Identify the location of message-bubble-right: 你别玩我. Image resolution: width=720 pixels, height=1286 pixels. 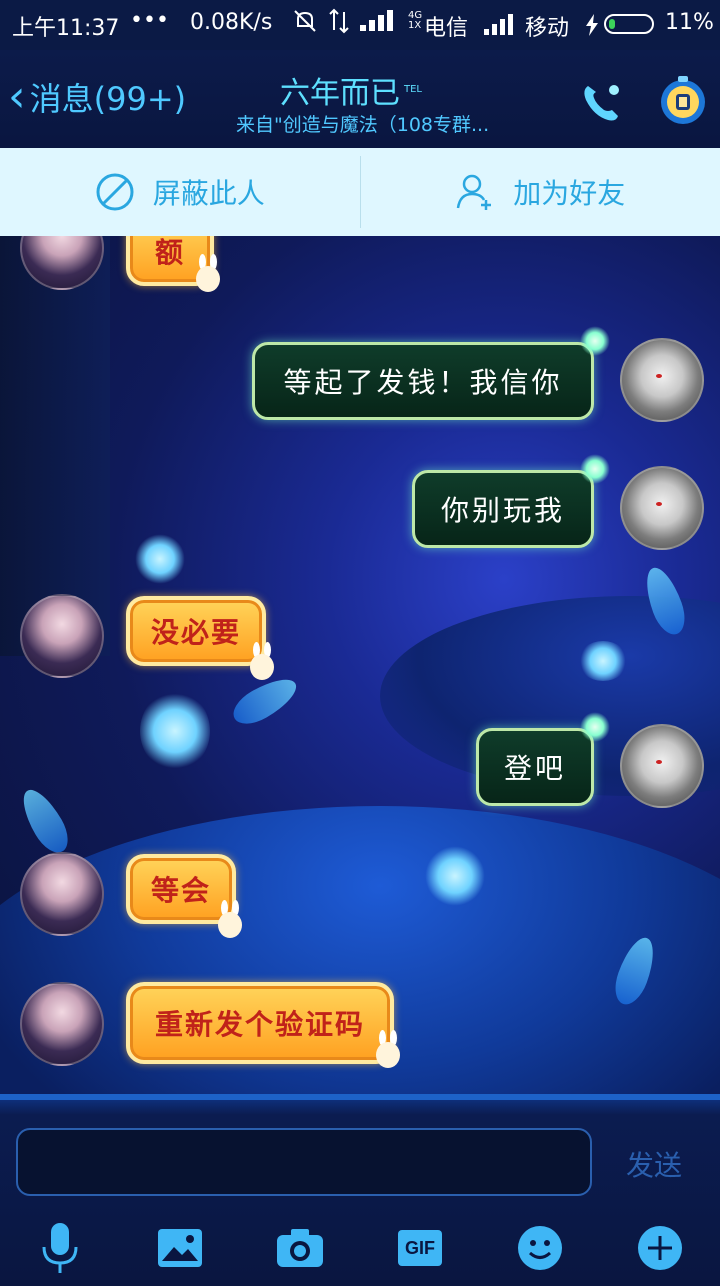
(503, 509).